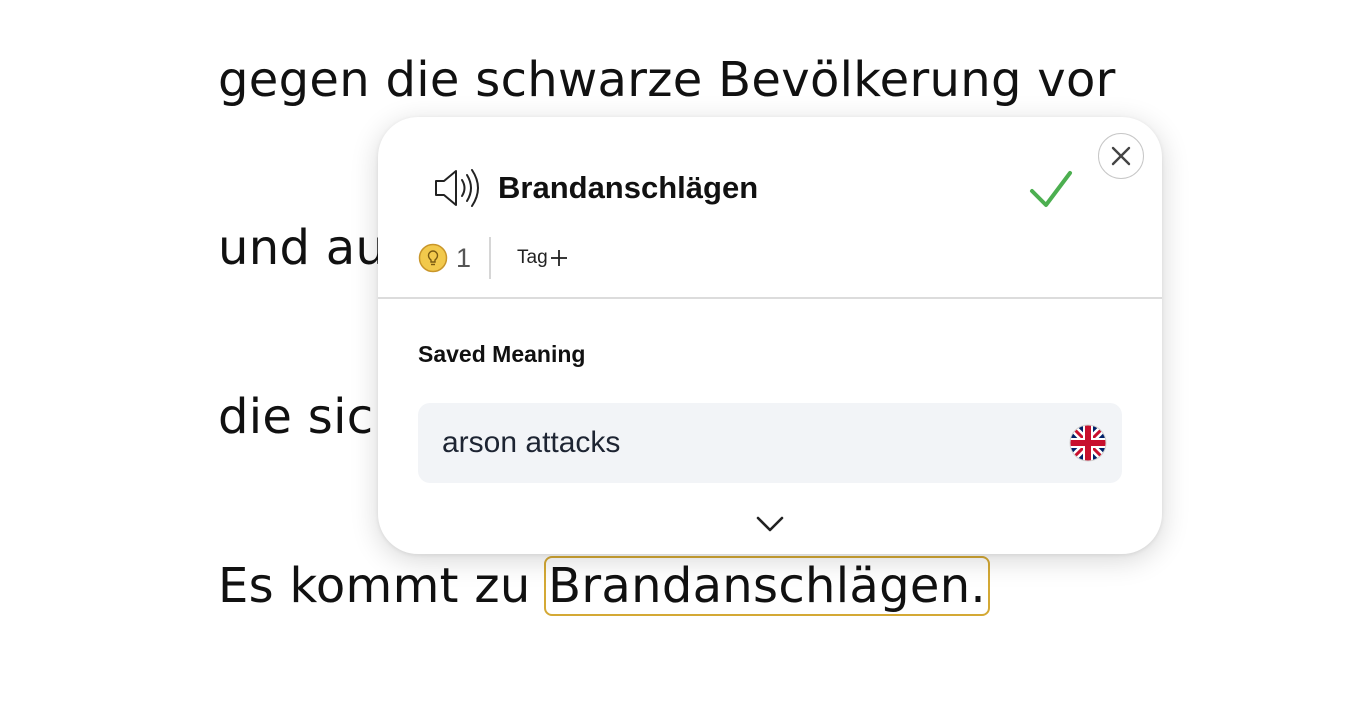 This screenshot has height=717, width=1360. I want to click on plus-icon, so click(558, 258).